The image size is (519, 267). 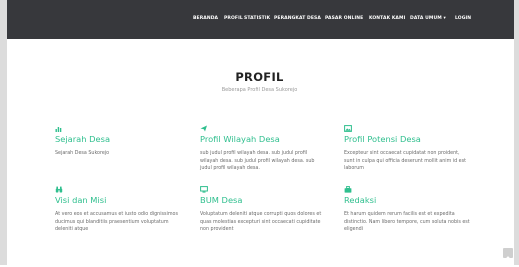 What do you see at coordinates (382, 139) in the screenshot?
I see `feature-title: Profil Potensi Desa` at bounding box center [382, 139].